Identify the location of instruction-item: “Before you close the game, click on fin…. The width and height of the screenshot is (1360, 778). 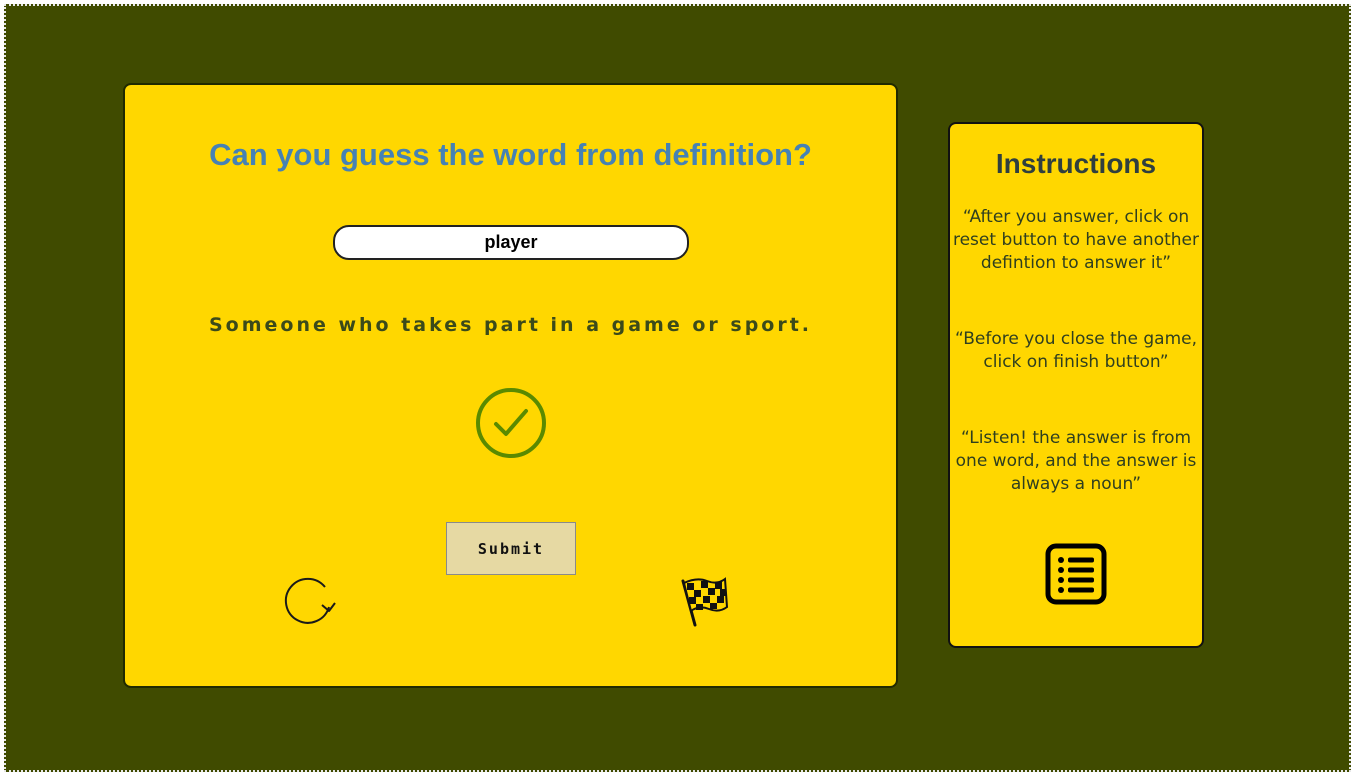
(1076, 350).